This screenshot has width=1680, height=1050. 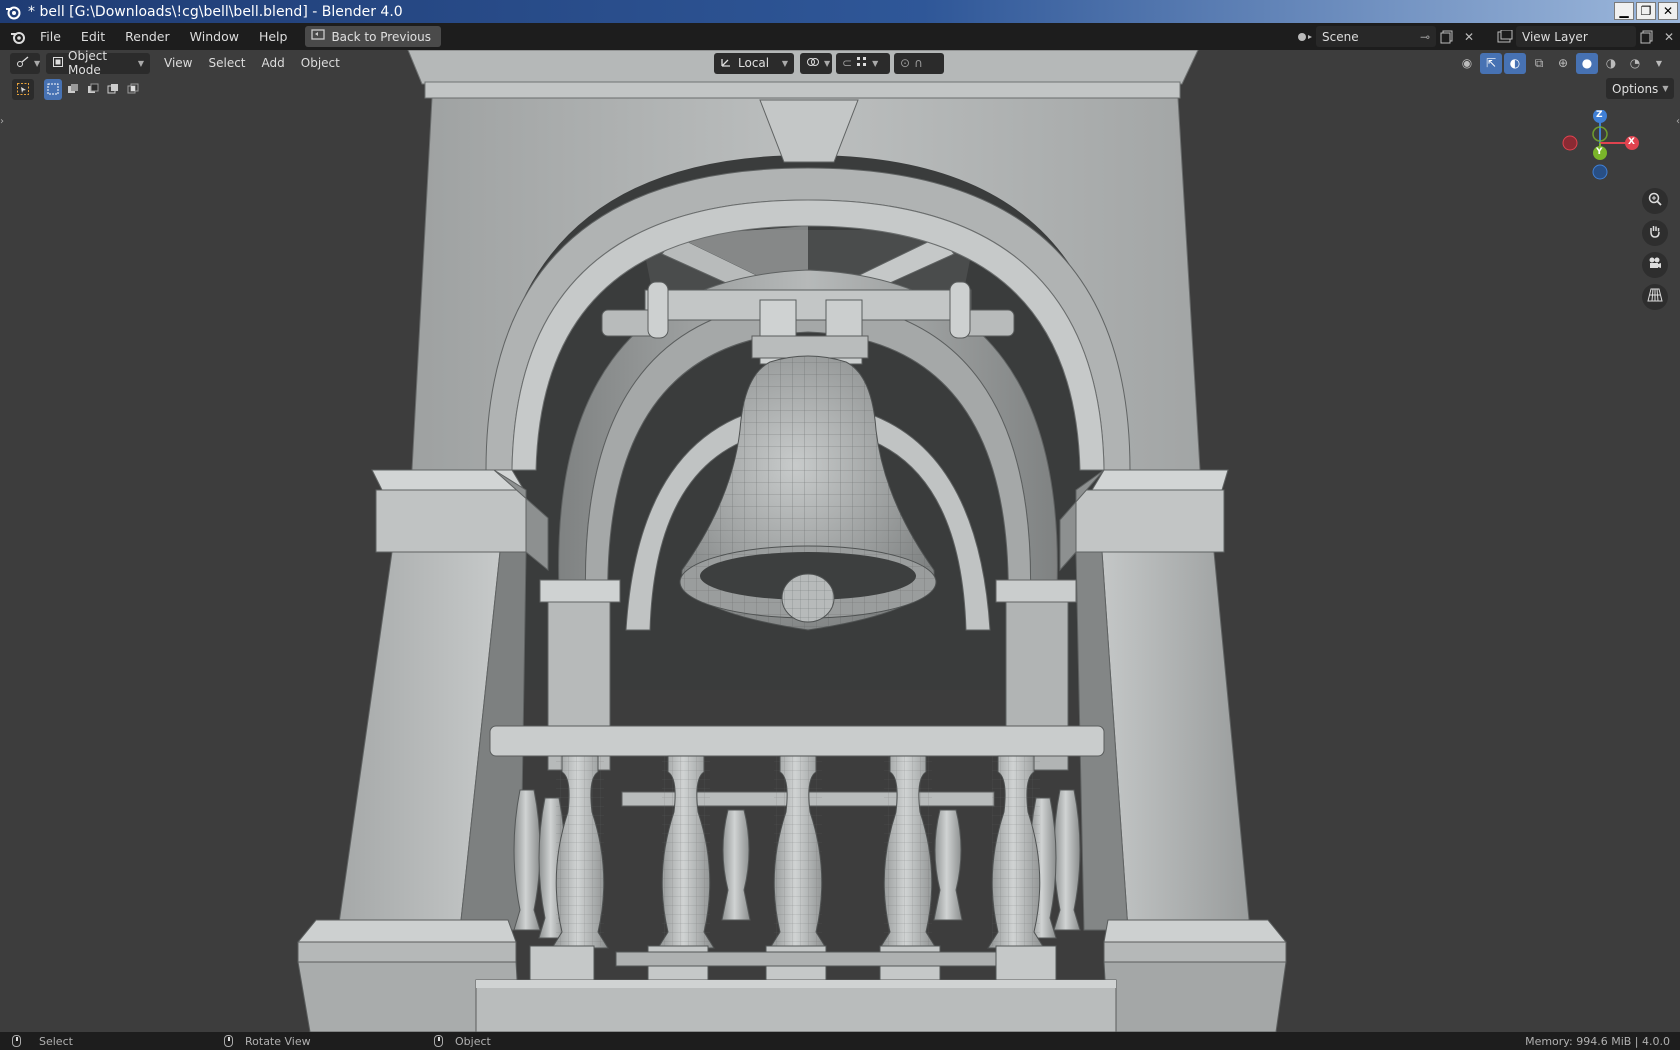 I want to click on zoom-button, so click(x=1655, y=201).